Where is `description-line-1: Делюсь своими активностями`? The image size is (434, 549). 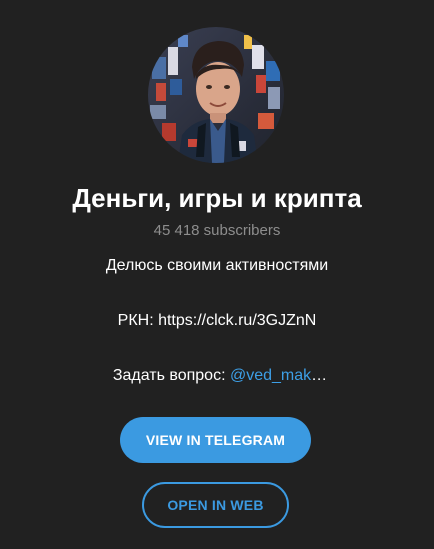
description-line-1: Делюсь своими активностями is located at coordinates (217, 265).